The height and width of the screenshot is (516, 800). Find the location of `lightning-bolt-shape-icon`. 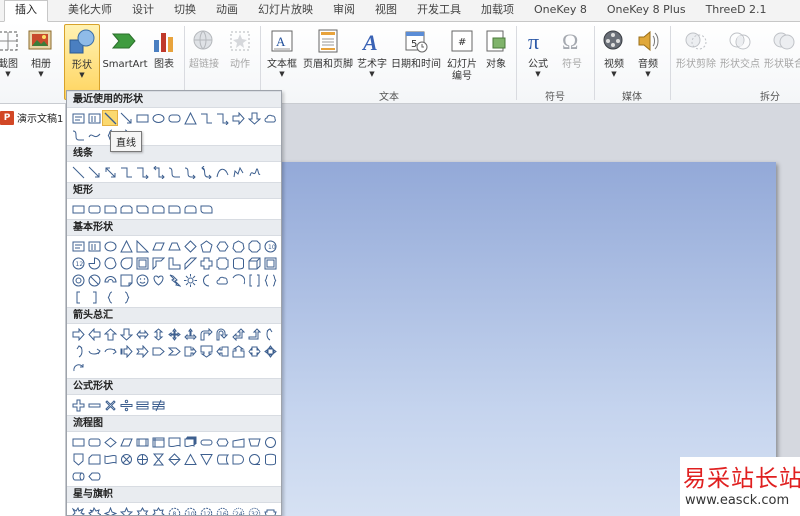

lightning-bolt-shape-icon is located at coordinates (174, 280).